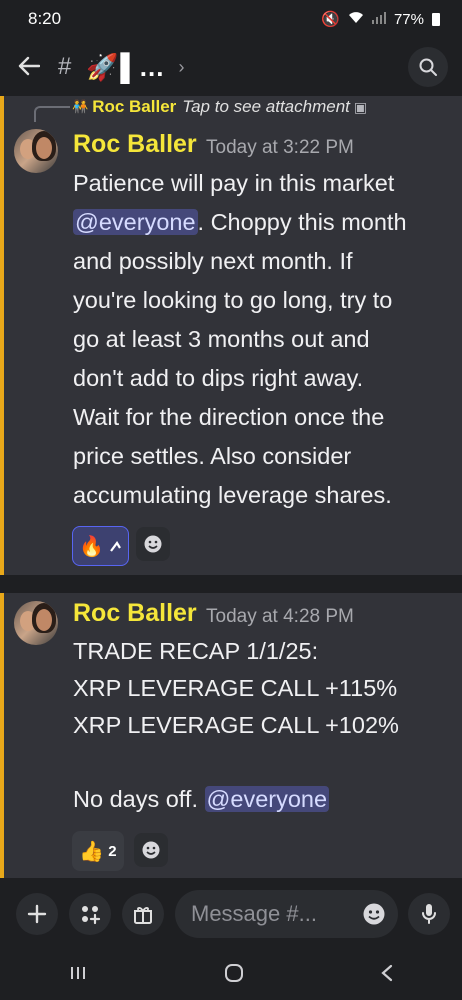 This screenshot has width=462, height=1000. Describe the element at coordinates (387, 975) in the screenshot. I see `back-icon` at that location.